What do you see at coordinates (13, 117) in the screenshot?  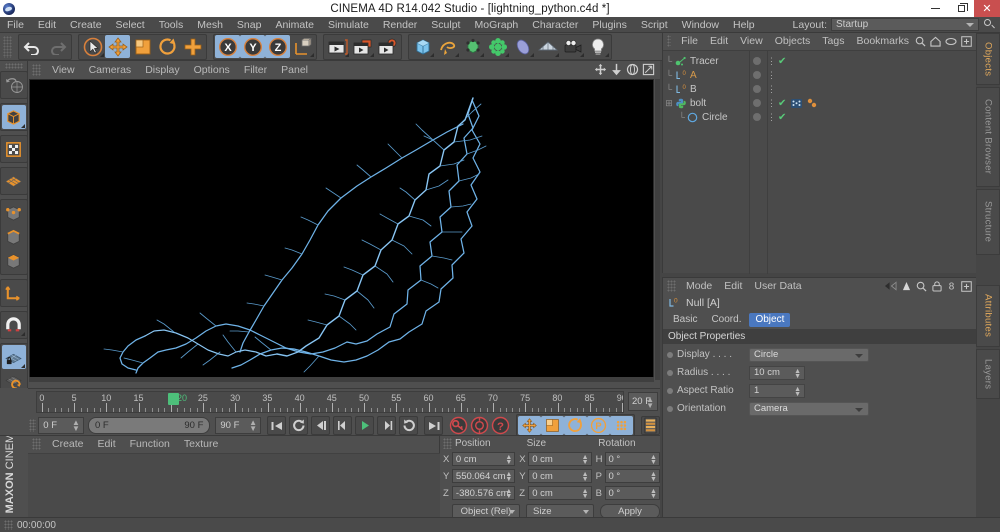 I see `model-mode-icon` at bounding box center [13, 117].